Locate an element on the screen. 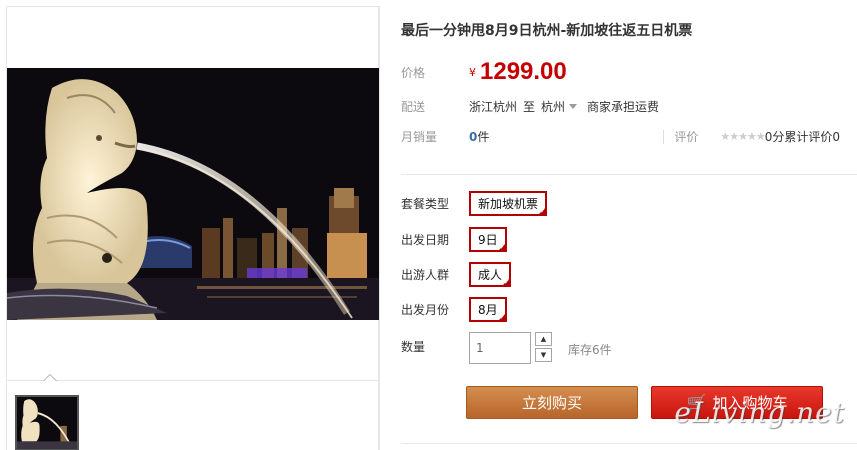 The width and height of the screenshot is (857, 450). total-reviews-label: 累计评价 is located at coordinates (808, 136).